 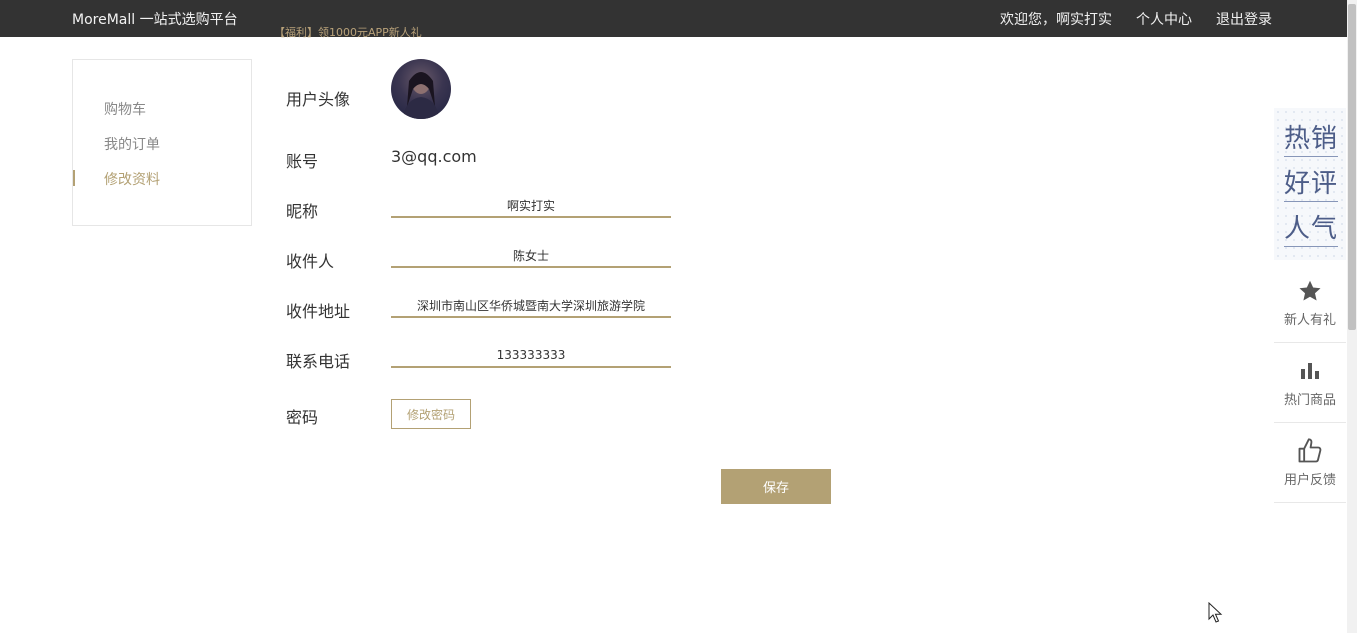 What do you see at coordinates (1309, 320) in the screenshot?
I see `new-user-gift-label: 新人有礼` at bounding box center [1309, 320].